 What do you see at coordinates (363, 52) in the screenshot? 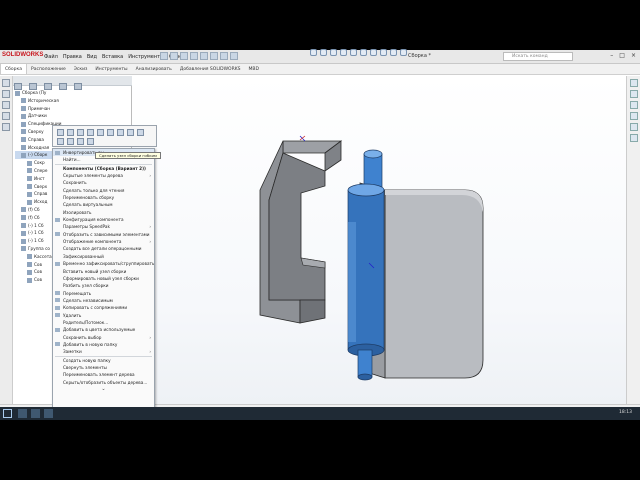
I see `display-style-icon` at bounding box center [363, 52].